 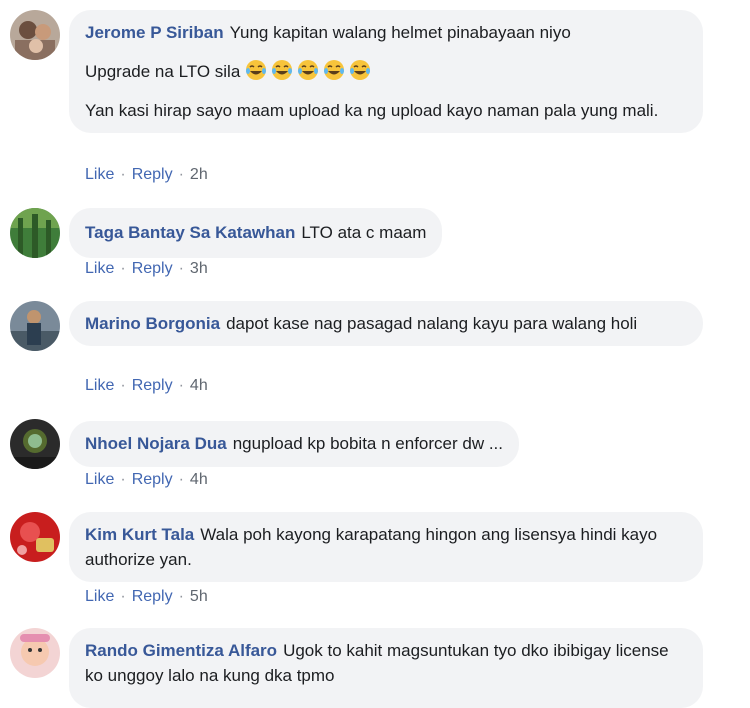 I want to click on emoji-row, so click(x=310, y=70).